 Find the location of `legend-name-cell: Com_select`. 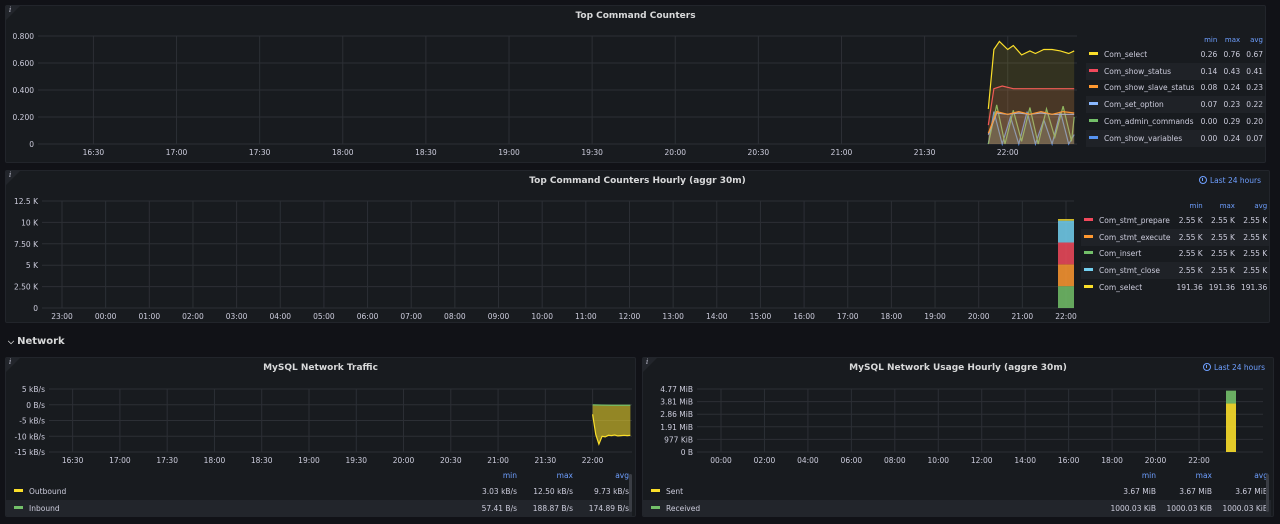

legend-name-cell: Com_select is located at coordinates (1127, 287).